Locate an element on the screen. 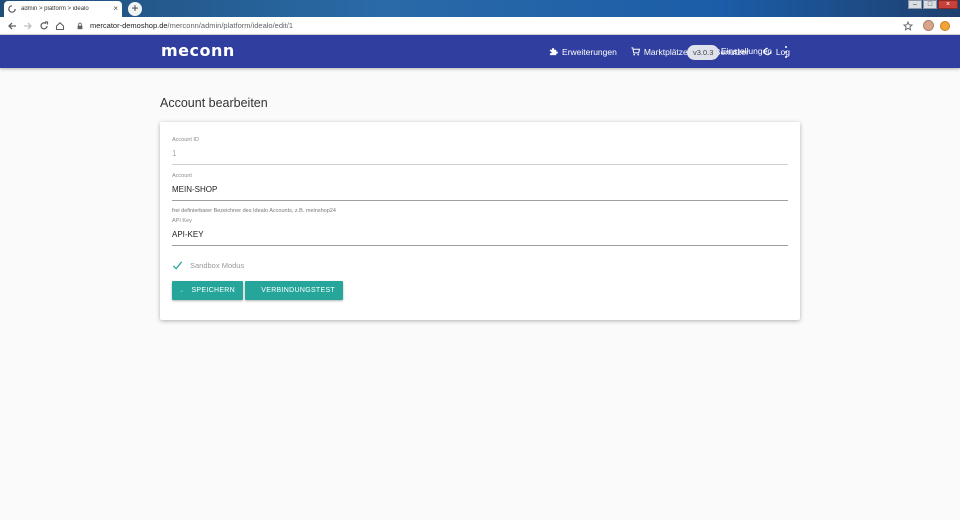  connection-test-button: VERBINDUNGSTEST is located at coordinates (294, 290).